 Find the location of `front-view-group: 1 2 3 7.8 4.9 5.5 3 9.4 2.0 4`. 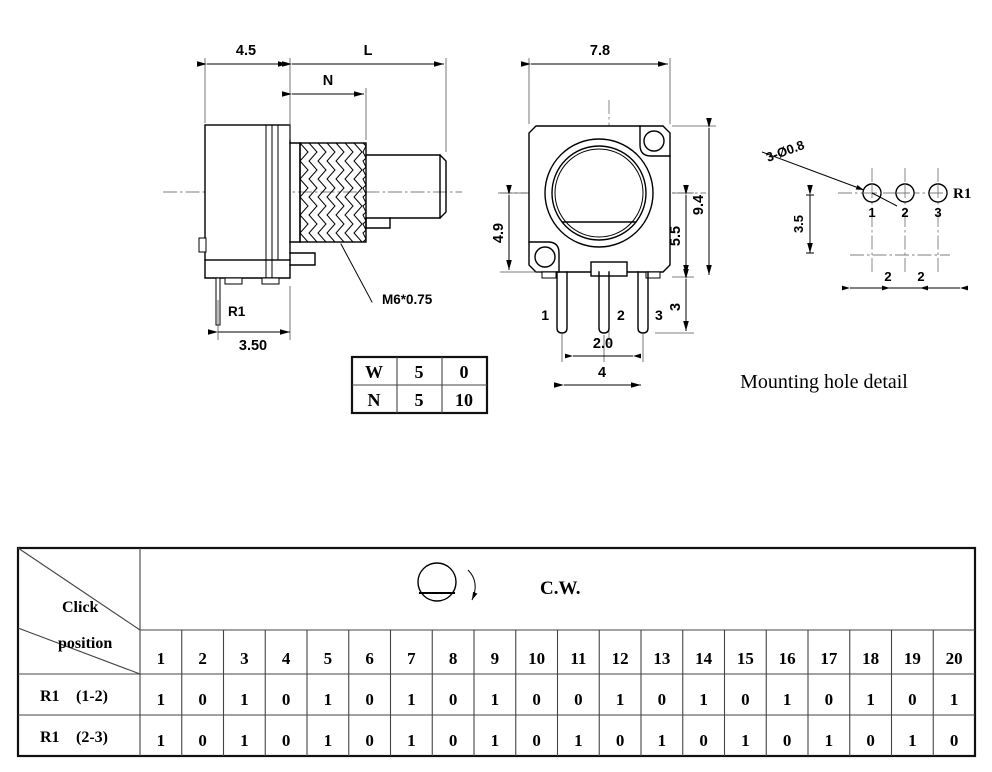

front-view-group: 1 2 3 7.8 4.9 5.5 3 9.4 2.0 4 is located at coordinates (603, 215).